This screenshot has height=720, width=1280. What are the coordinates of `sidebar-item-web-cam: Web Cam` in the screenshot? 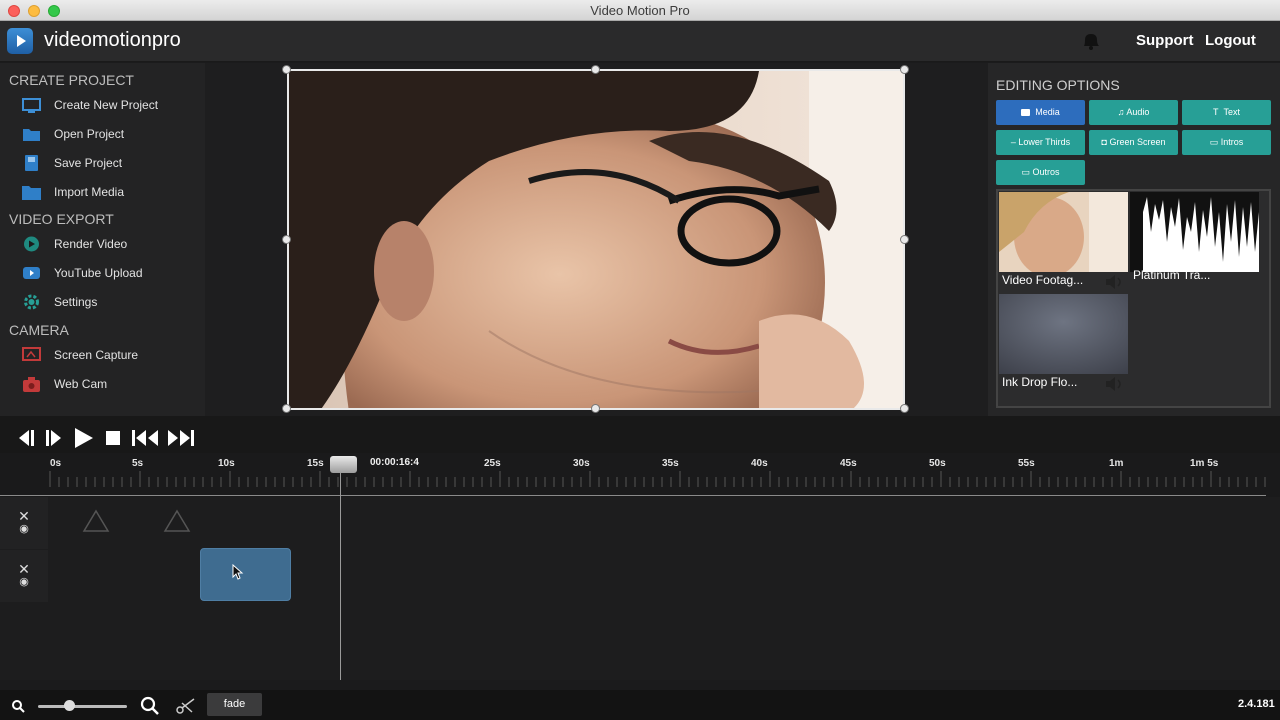 It's located at (112, 385).